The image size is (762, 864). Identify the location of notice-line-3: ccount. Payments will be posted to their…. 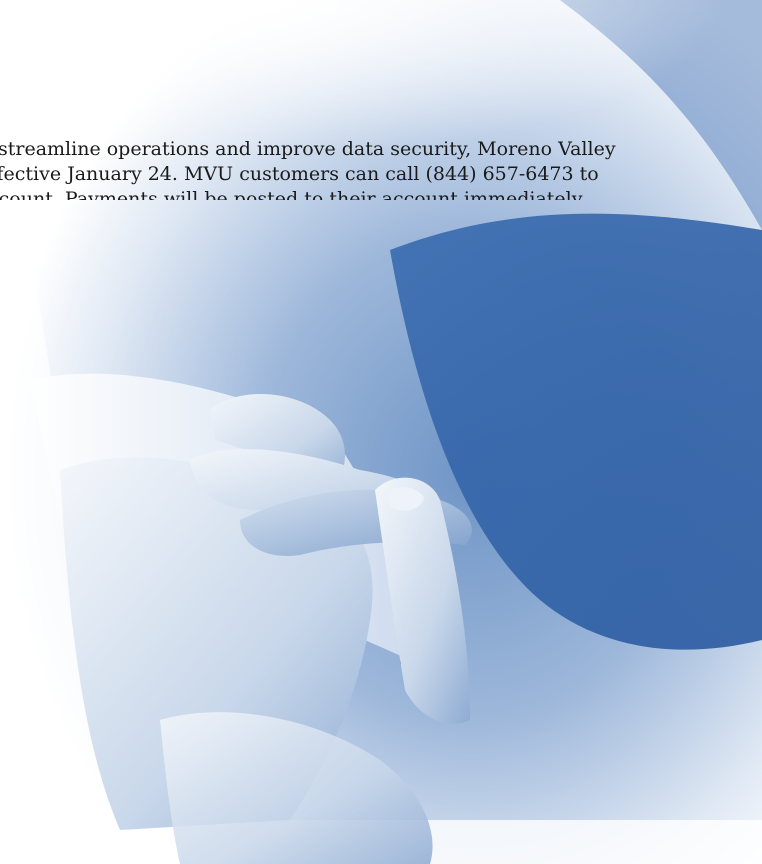
(293, 194).